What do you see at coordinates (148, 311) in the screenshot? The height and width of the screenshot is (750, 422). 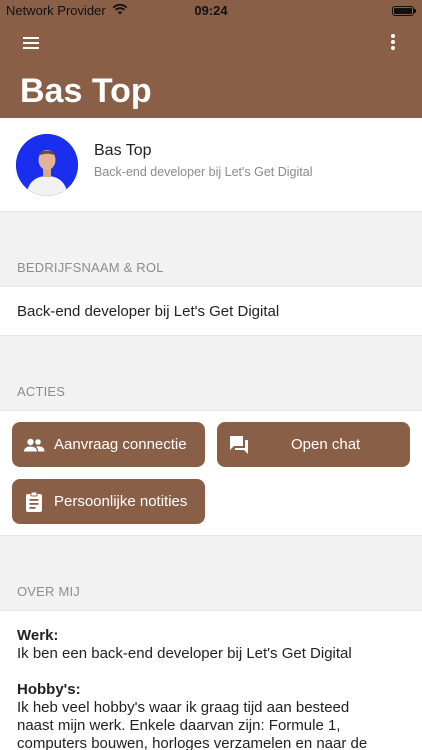 I see `company-role-value: Back-end developer bij Let's Get Digital` at bounding box center [148, 311].